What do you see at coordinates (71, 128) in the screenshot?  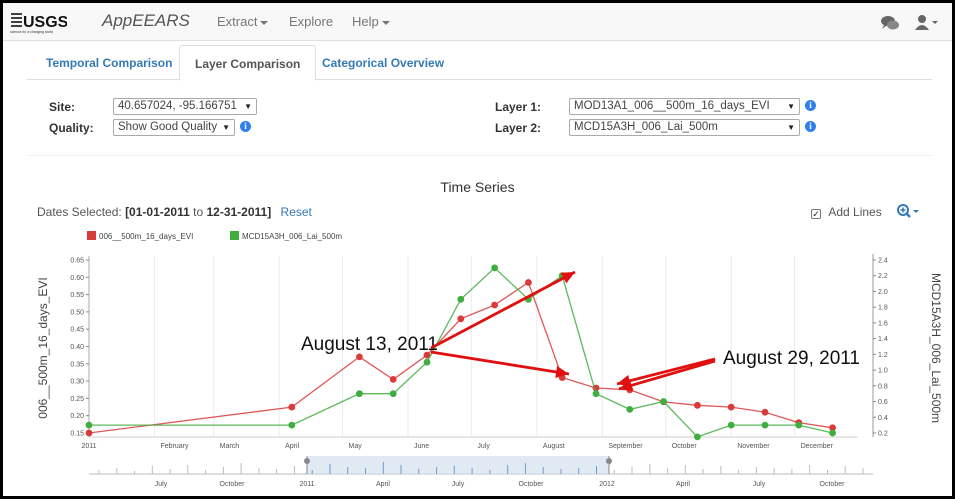 I see `quality-label: Quality:` at bounding box center [71, 128].